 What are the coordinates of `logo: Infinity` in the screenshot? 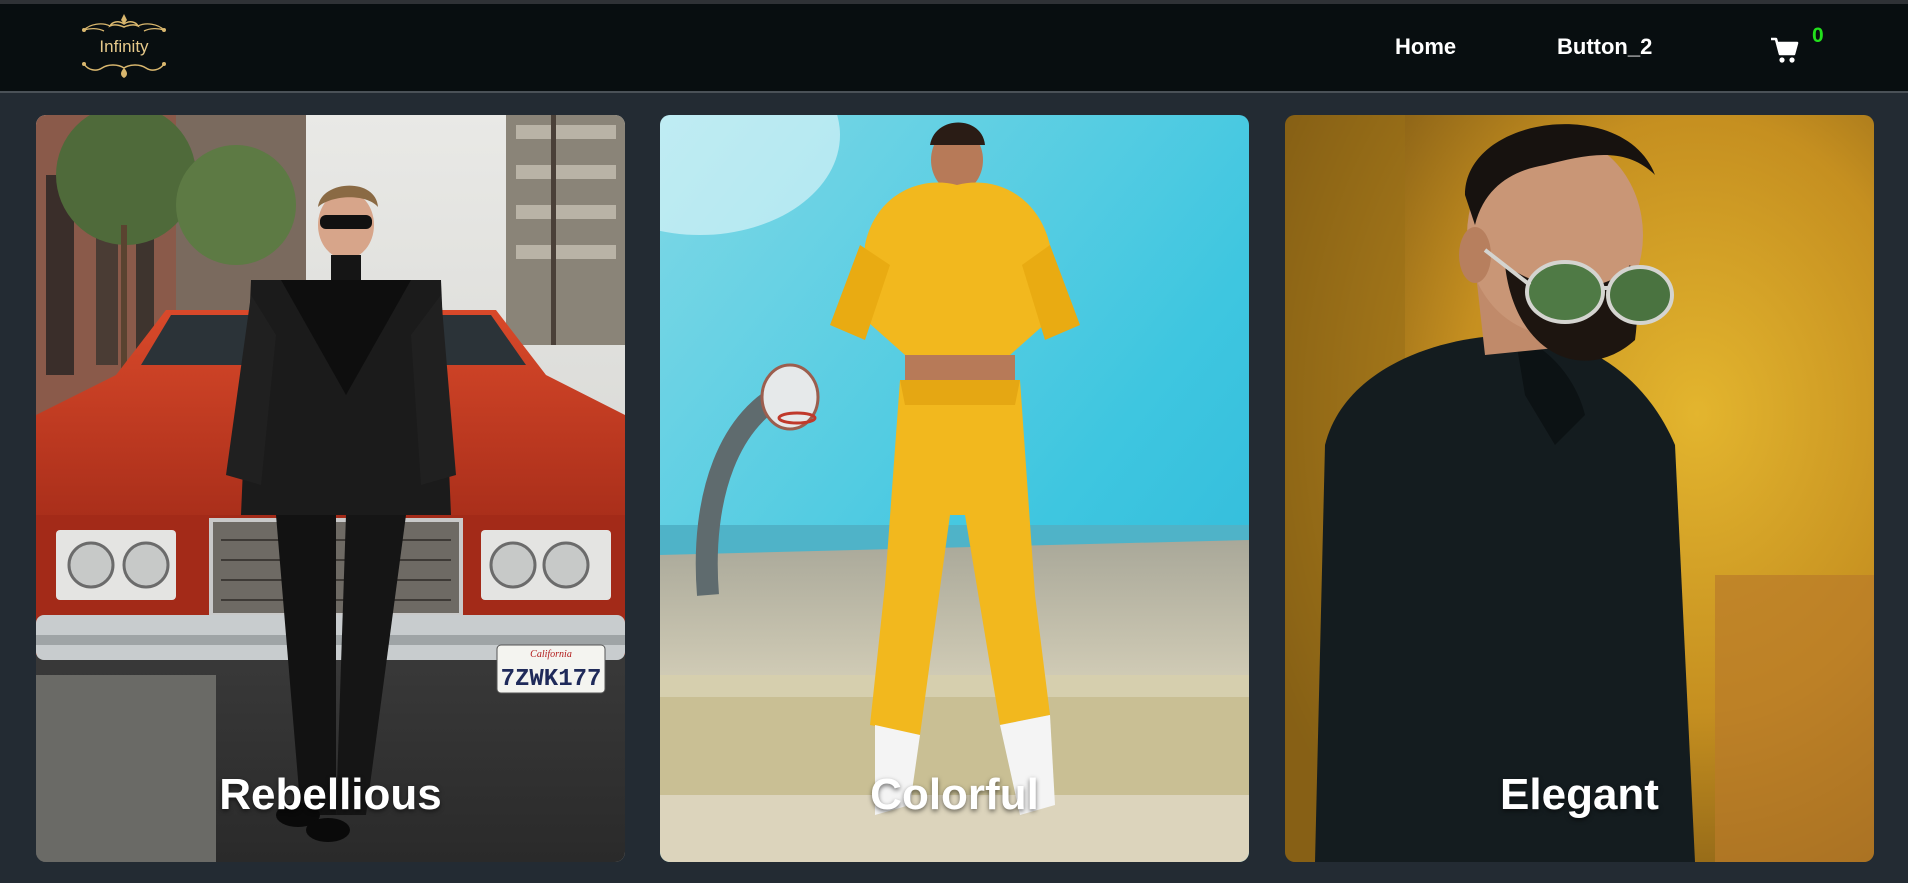 It's located at (124, 46).